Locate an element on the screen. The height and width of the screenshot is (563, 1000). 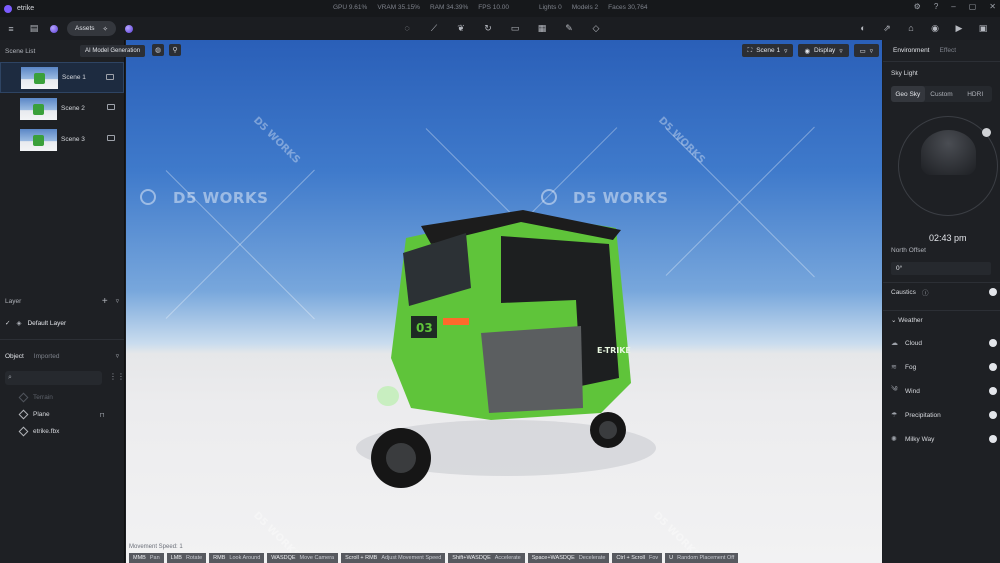
add-layer-icon: + is located at coordinates (105, 301).